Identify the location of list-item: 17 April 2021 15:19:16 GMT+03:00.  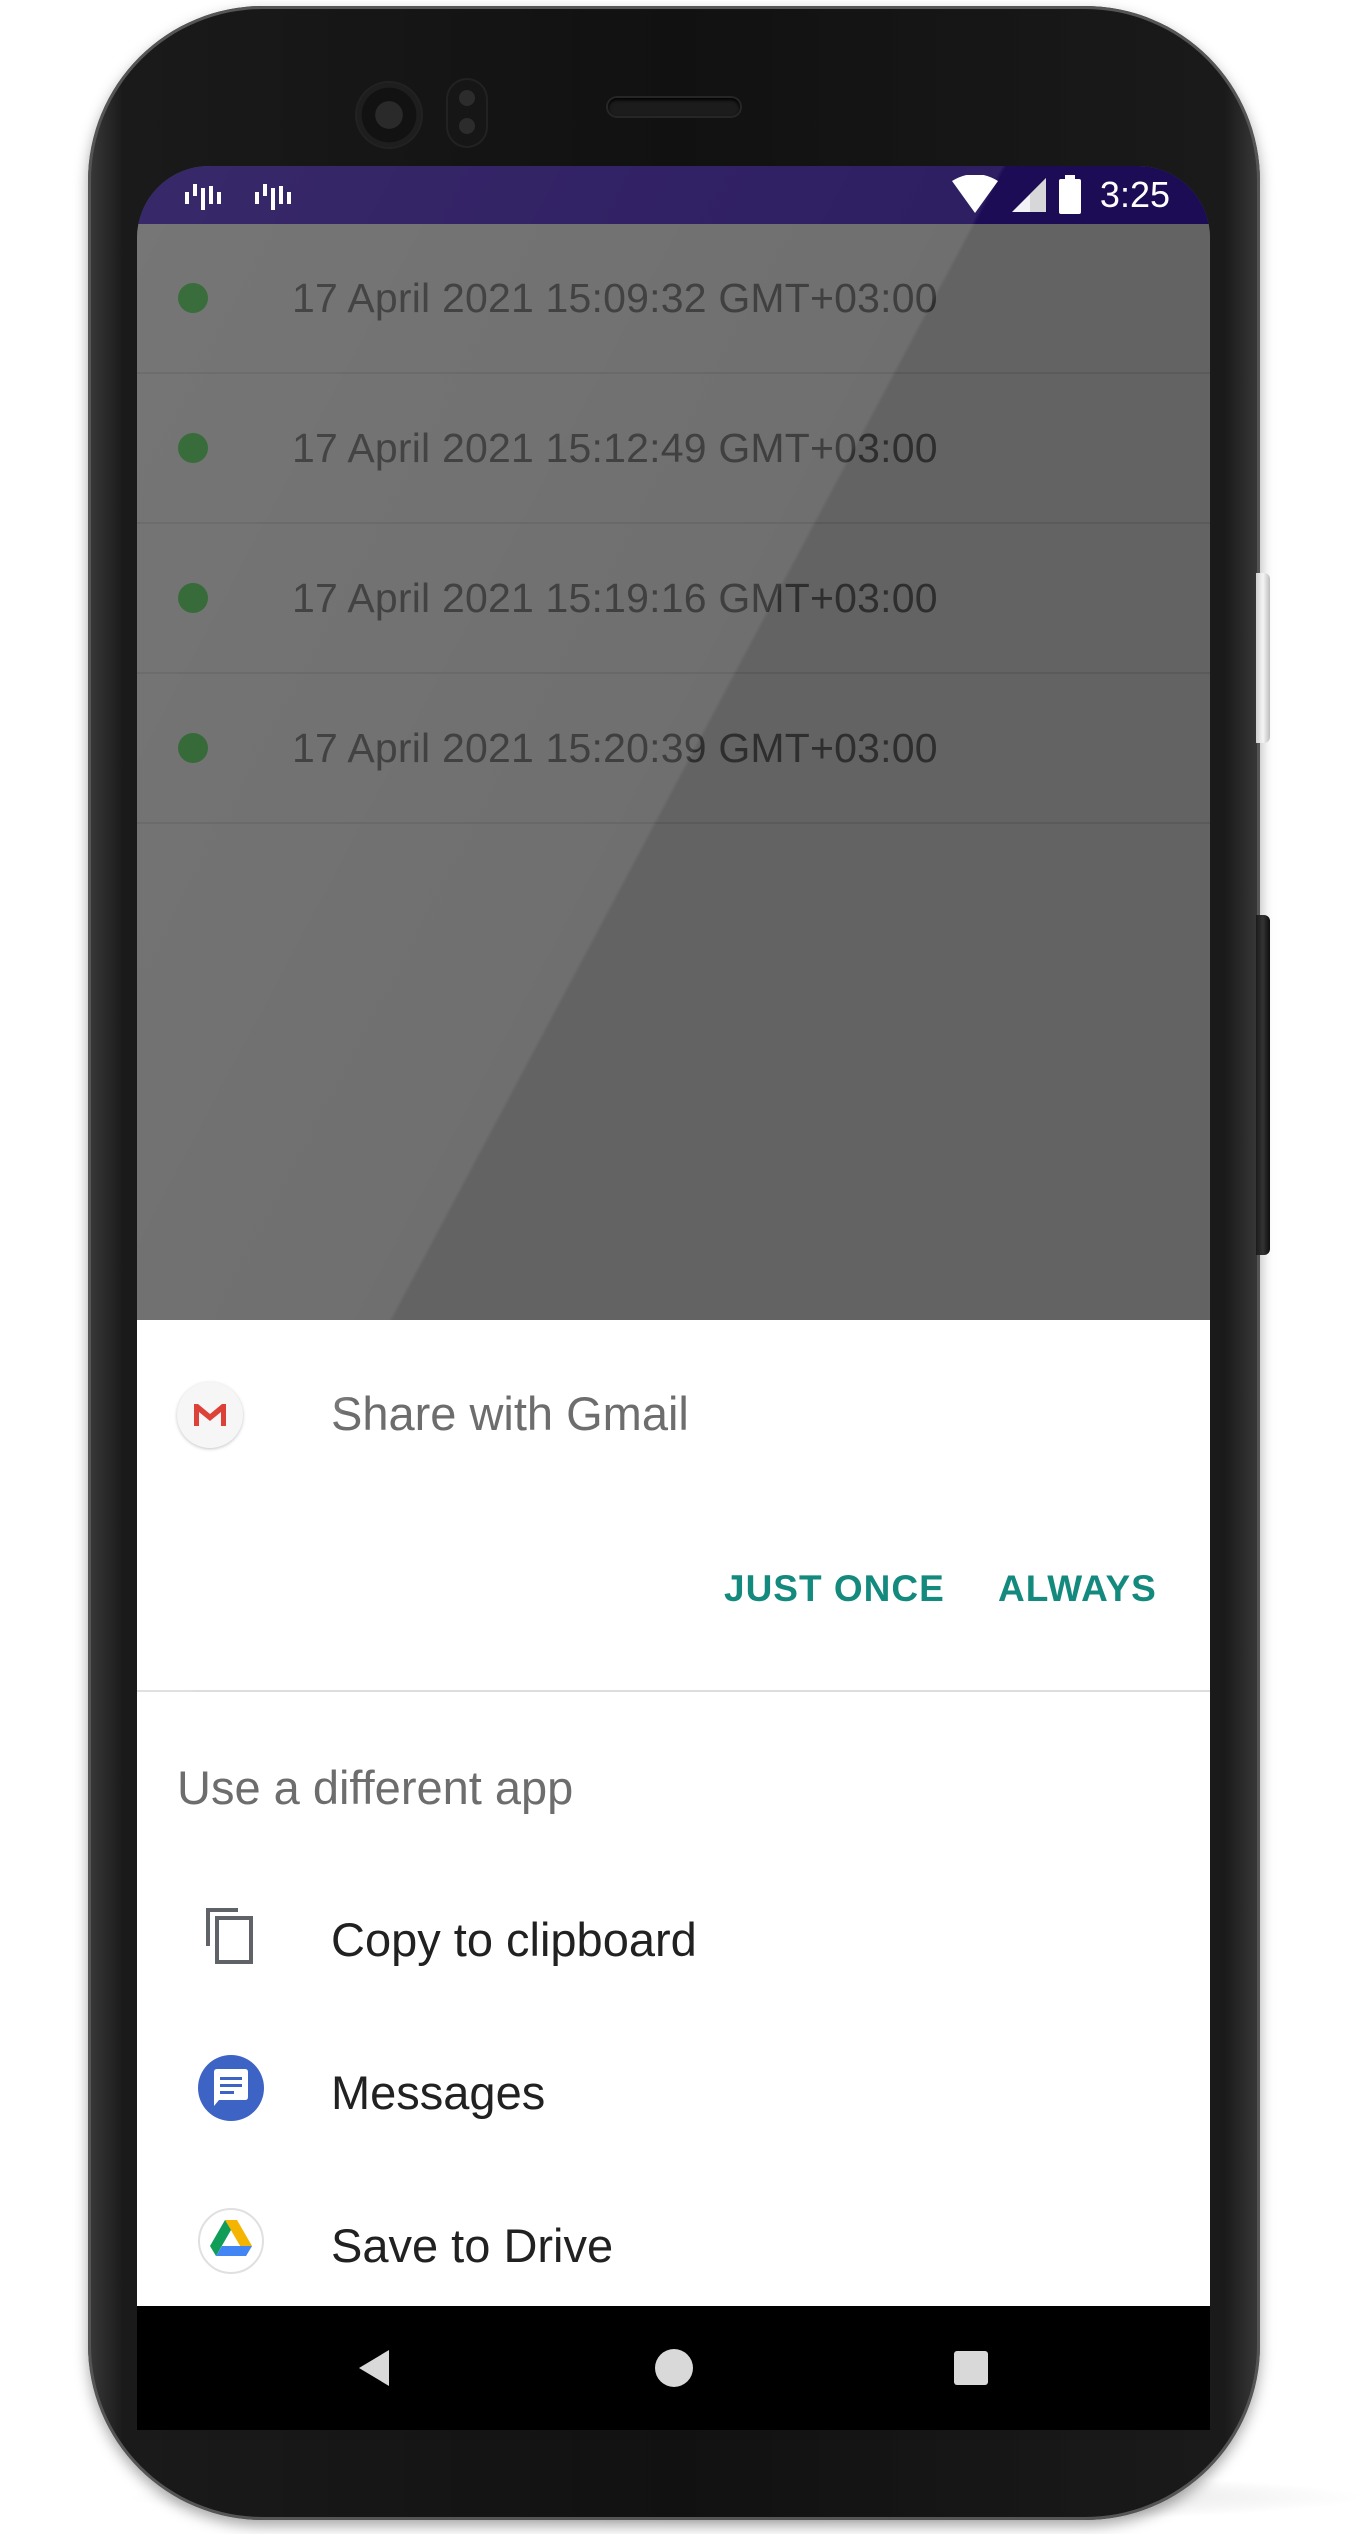
(673, 599).